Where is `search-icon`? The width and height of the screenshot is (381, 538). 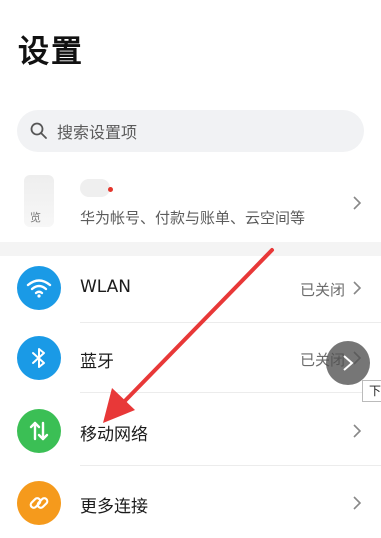
search-icon is located at coordinates (38, 130).